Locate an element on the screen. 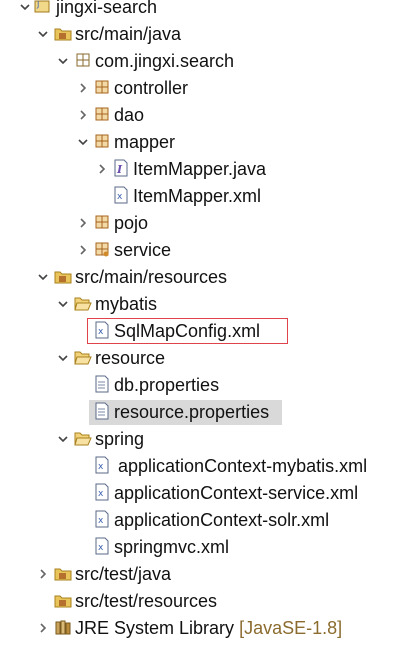 The height and width of the screenshot is (647, 417). tree-label: springmvc.xml is located at coordinates (172, 547).